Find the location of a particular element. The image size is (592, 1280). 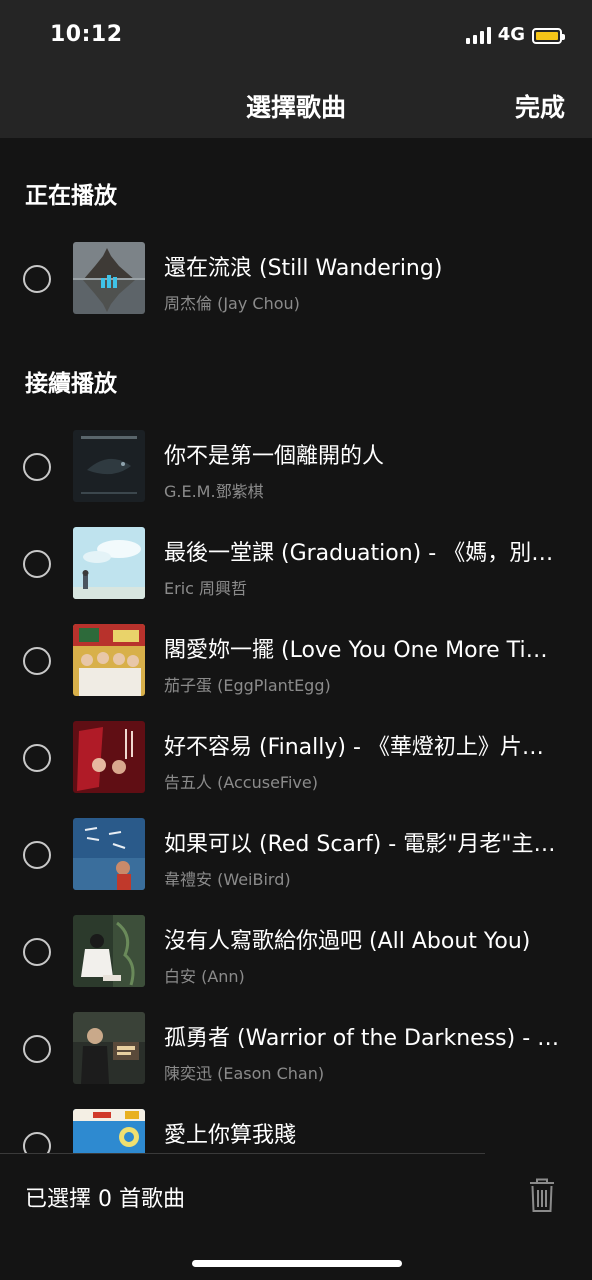

song-artist: 茄子蛋 (EggPlantEgg) is located at coordinates (247, 685).